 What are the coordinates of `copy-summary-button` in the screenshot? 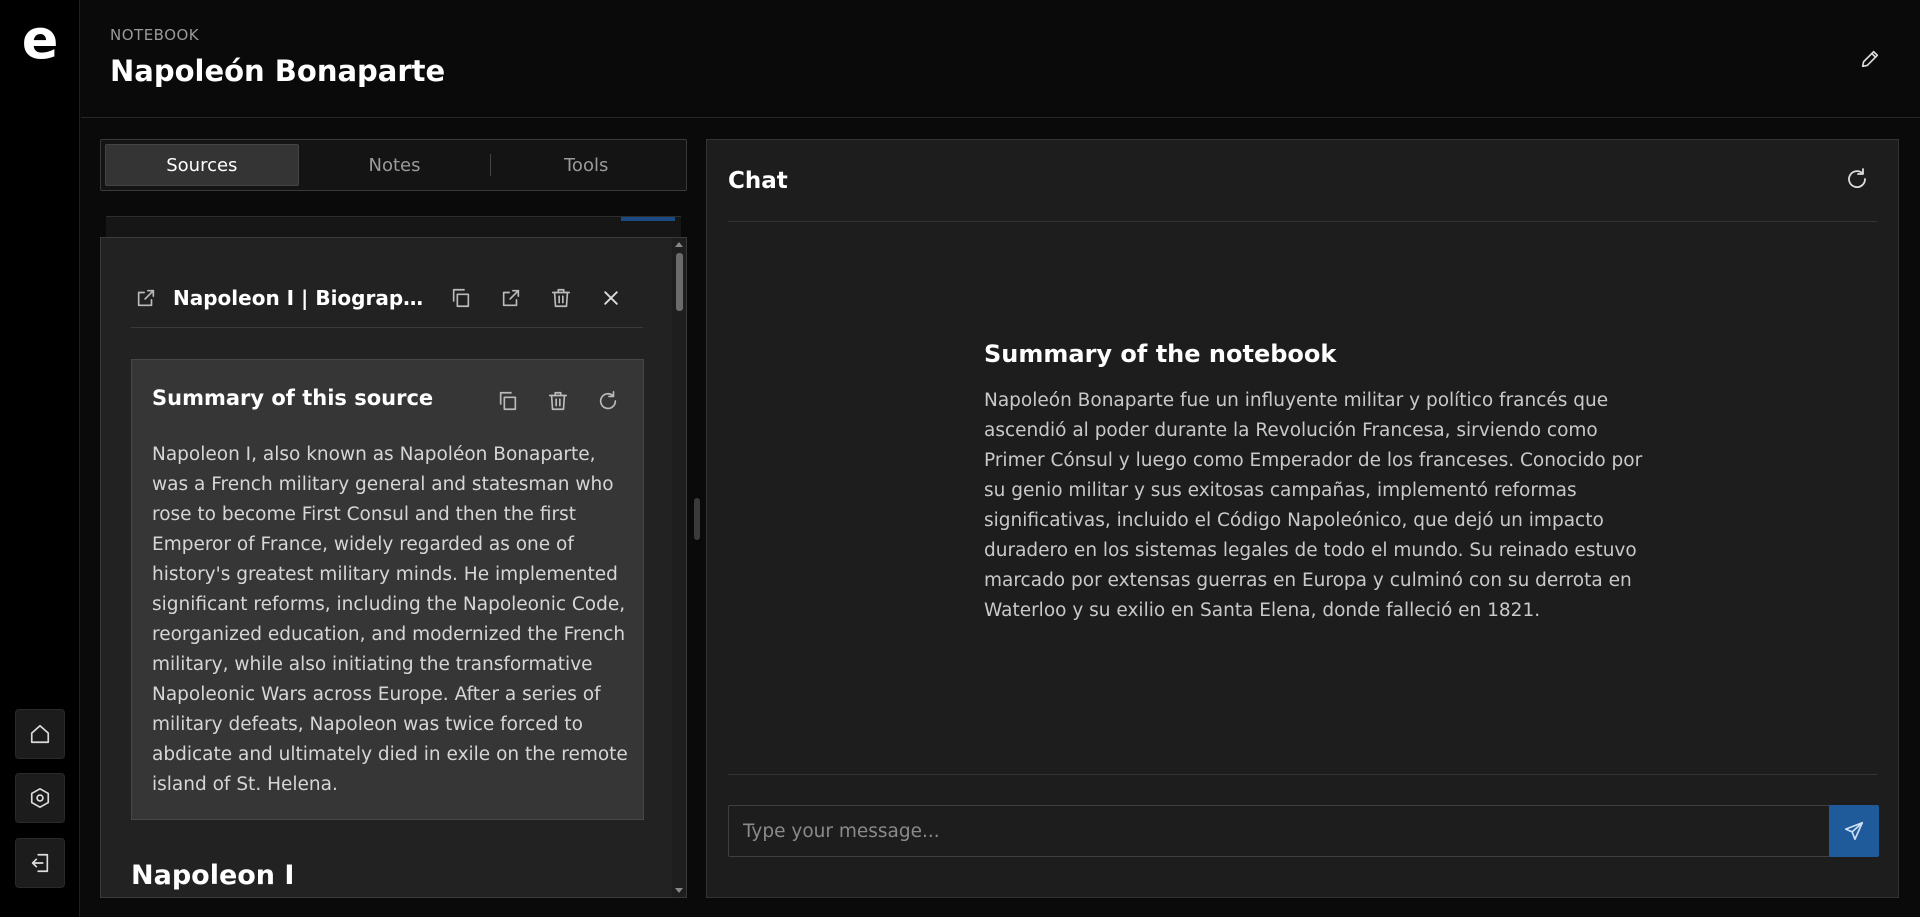 It's located at (508, 401).